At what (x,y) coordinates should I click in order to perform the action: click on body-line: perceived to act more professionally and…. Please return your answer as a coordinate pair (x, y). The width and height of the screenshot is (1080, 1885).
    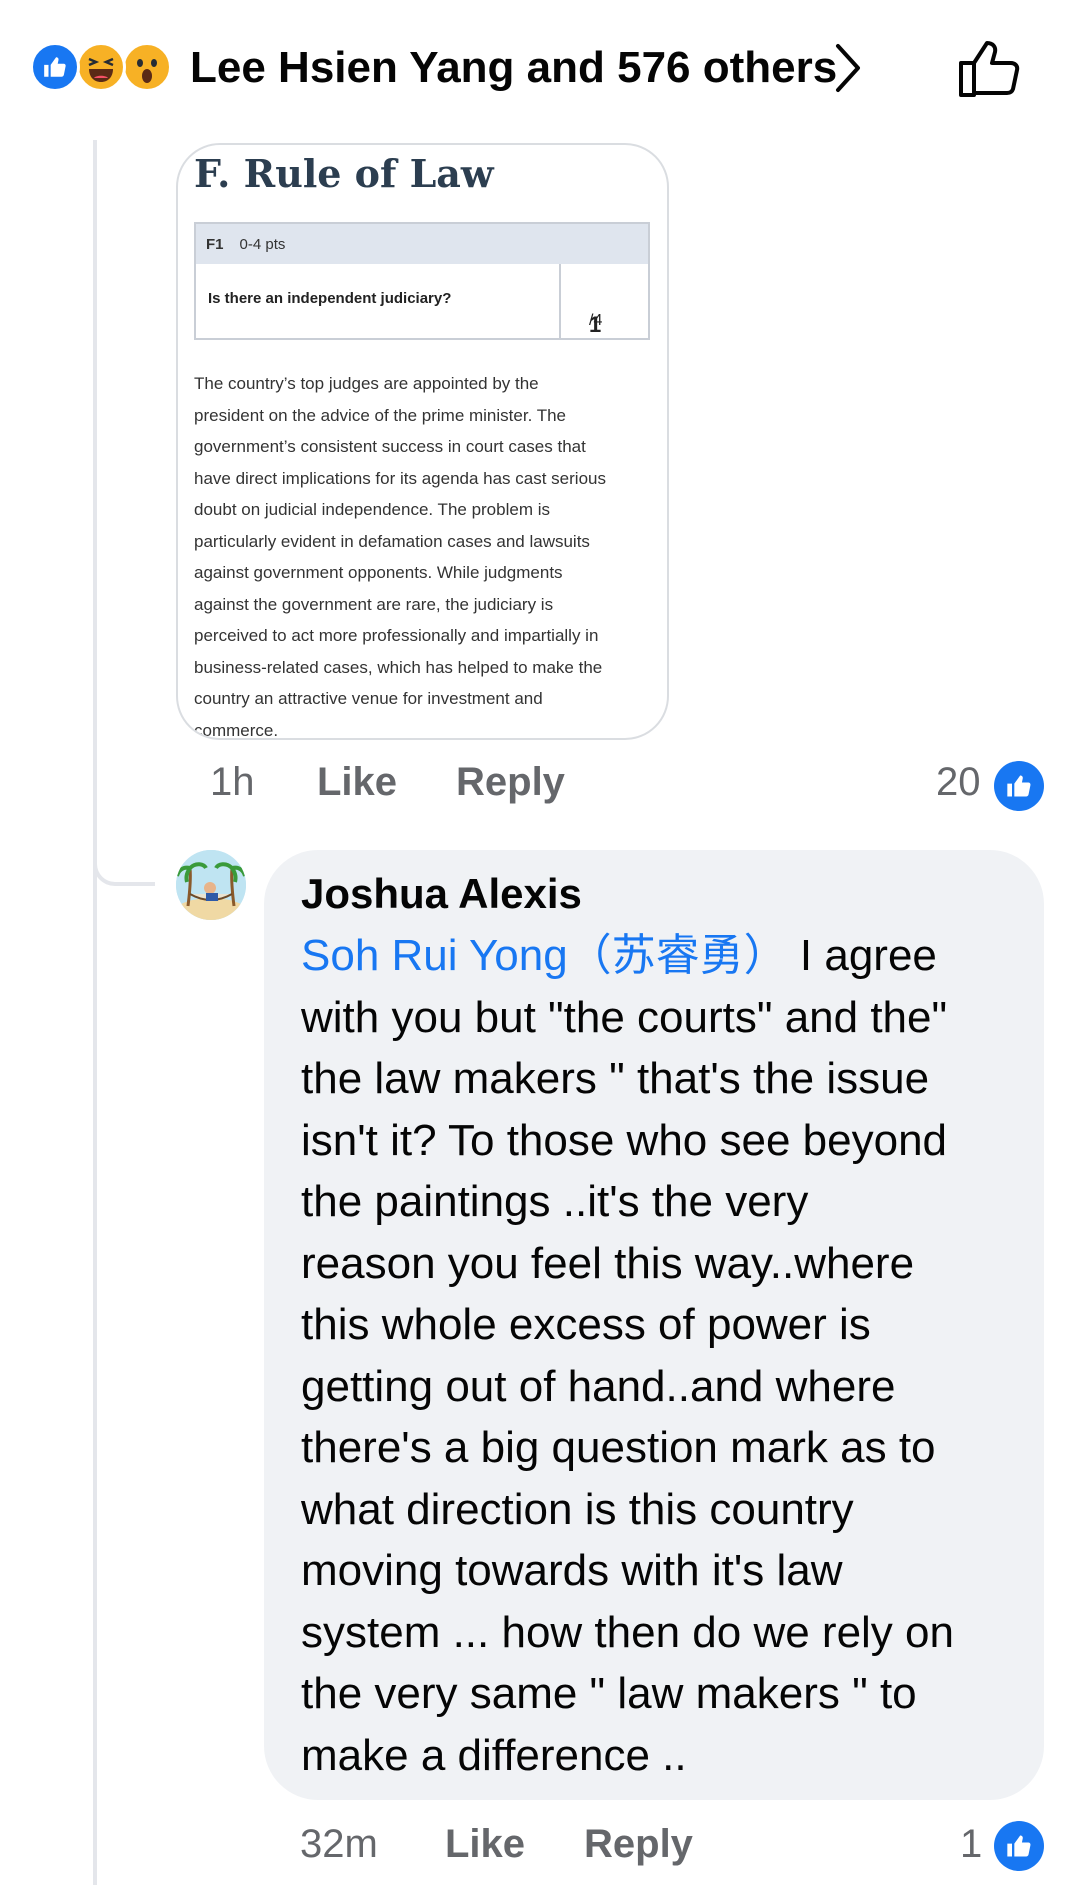
    Looking at the image, I should click on (396, 635).